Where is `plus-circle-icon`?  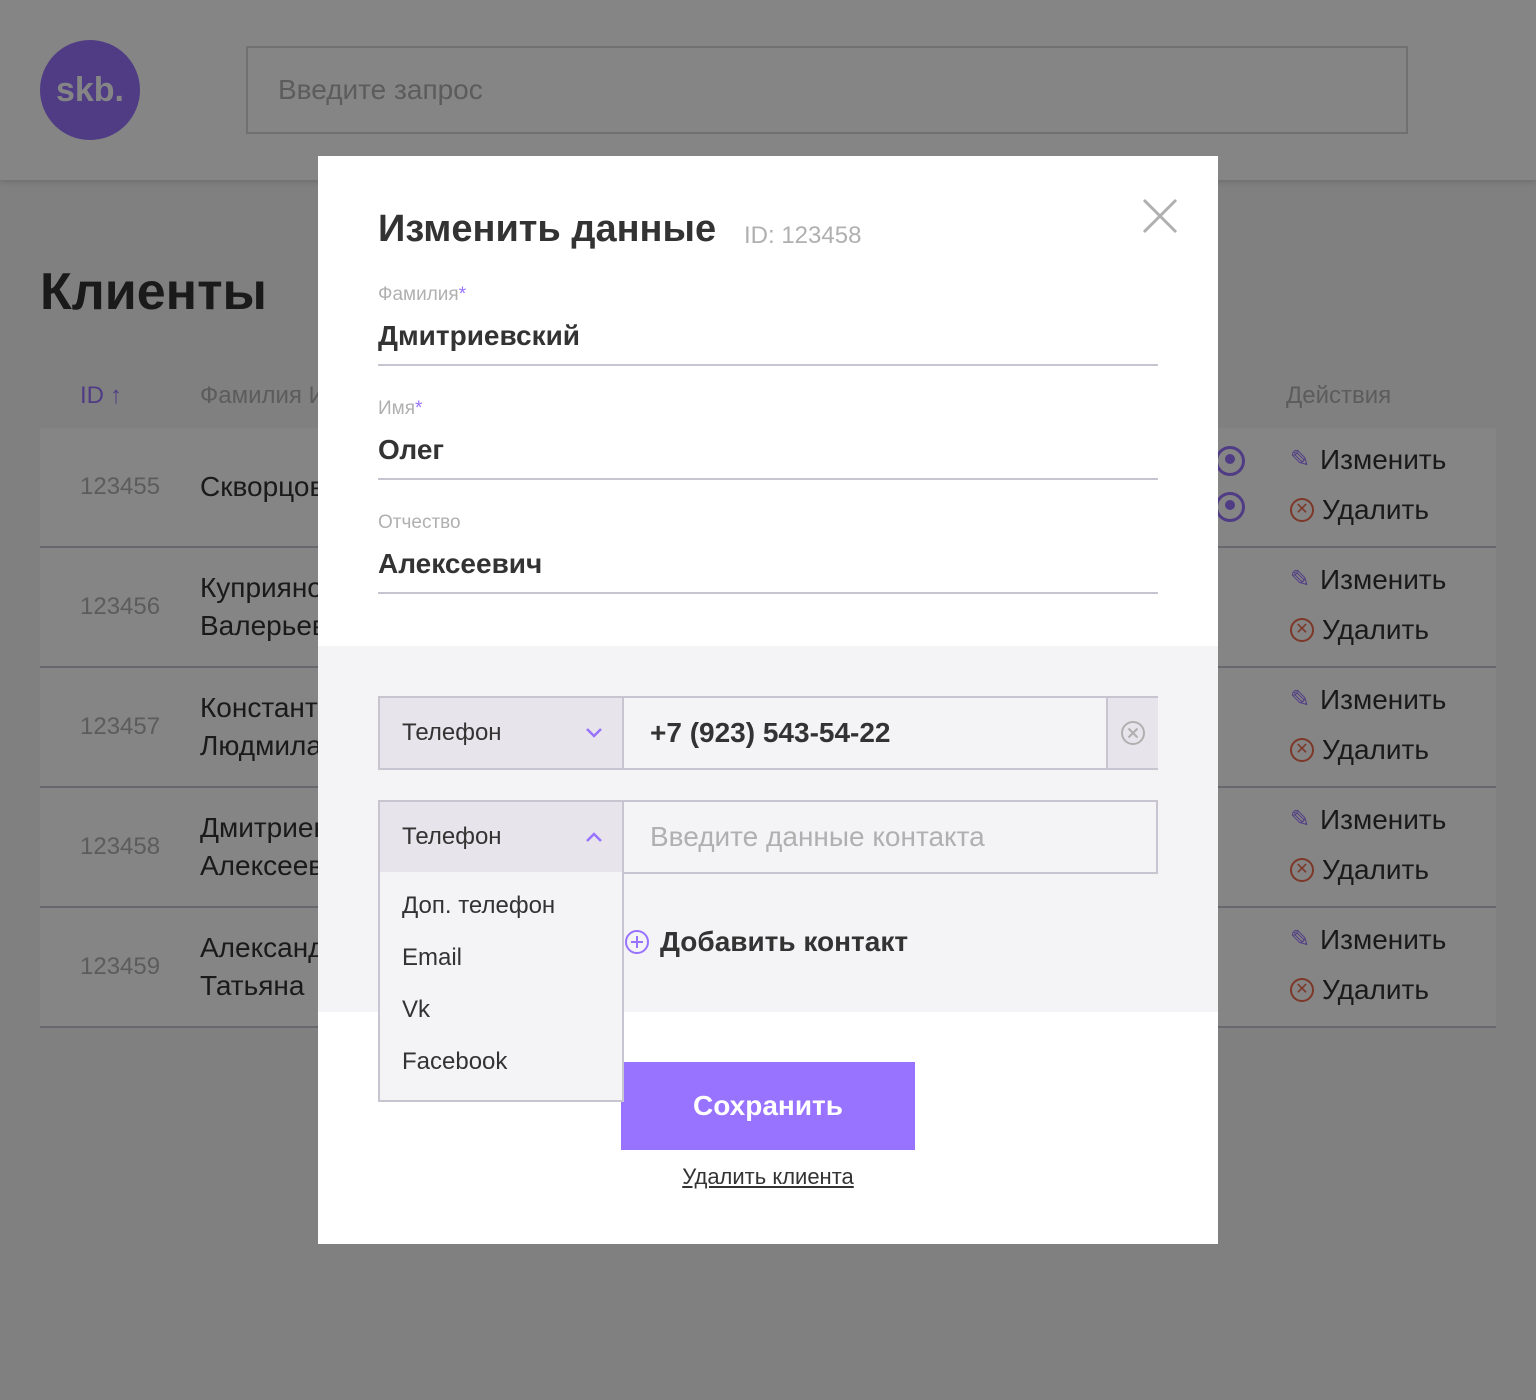 plus-circle-icon is located at coordinates (637, 942).